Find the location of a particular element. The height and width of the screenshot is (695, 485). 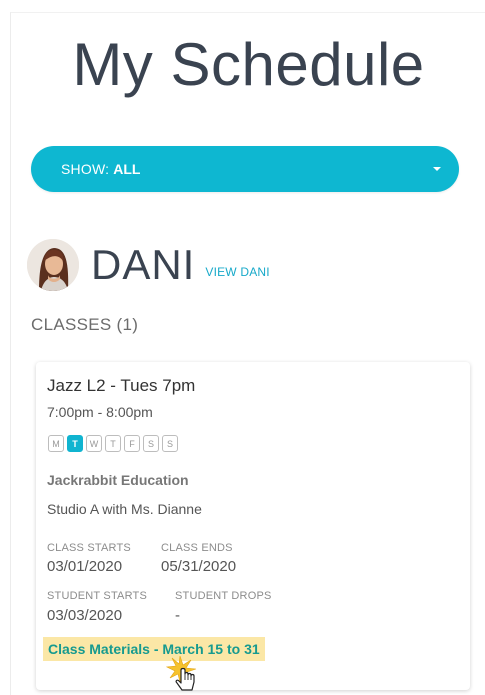

class-materials-link: Class Materials - March 15 to 31 is located at coordinates (154, 649).